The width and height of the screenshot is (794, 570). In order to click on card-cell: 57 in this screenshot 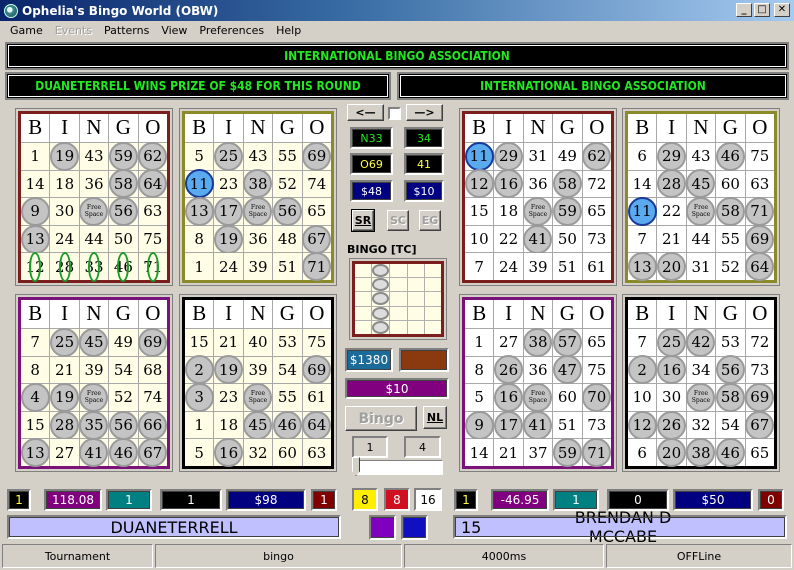, I will do `click(567, 342)`.